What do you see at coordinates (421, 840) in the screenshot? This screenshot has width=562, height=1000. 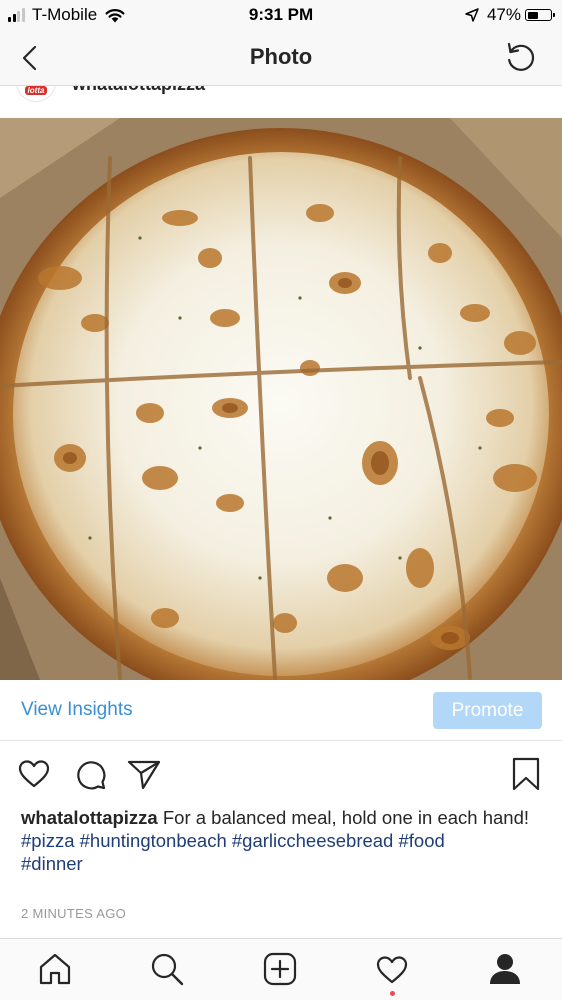 I see `hashtag: #food` at bounding box center [421, 840].